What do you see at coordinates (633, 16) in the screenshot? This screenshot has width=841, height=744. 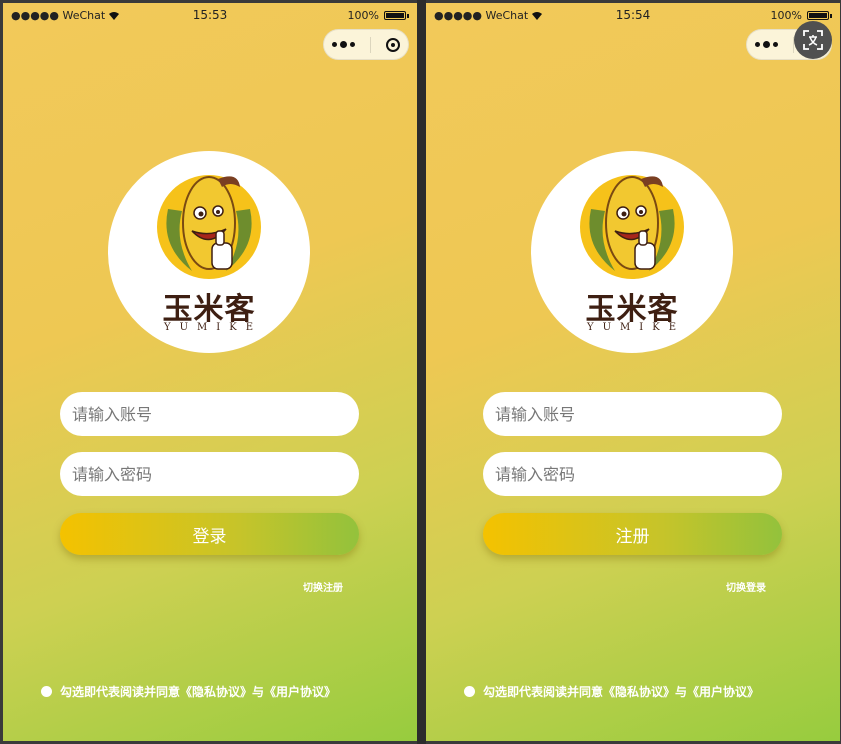 I see `status-bar: ●●●●● WeChat 15:54 100%` at bounding box center [633, 16].